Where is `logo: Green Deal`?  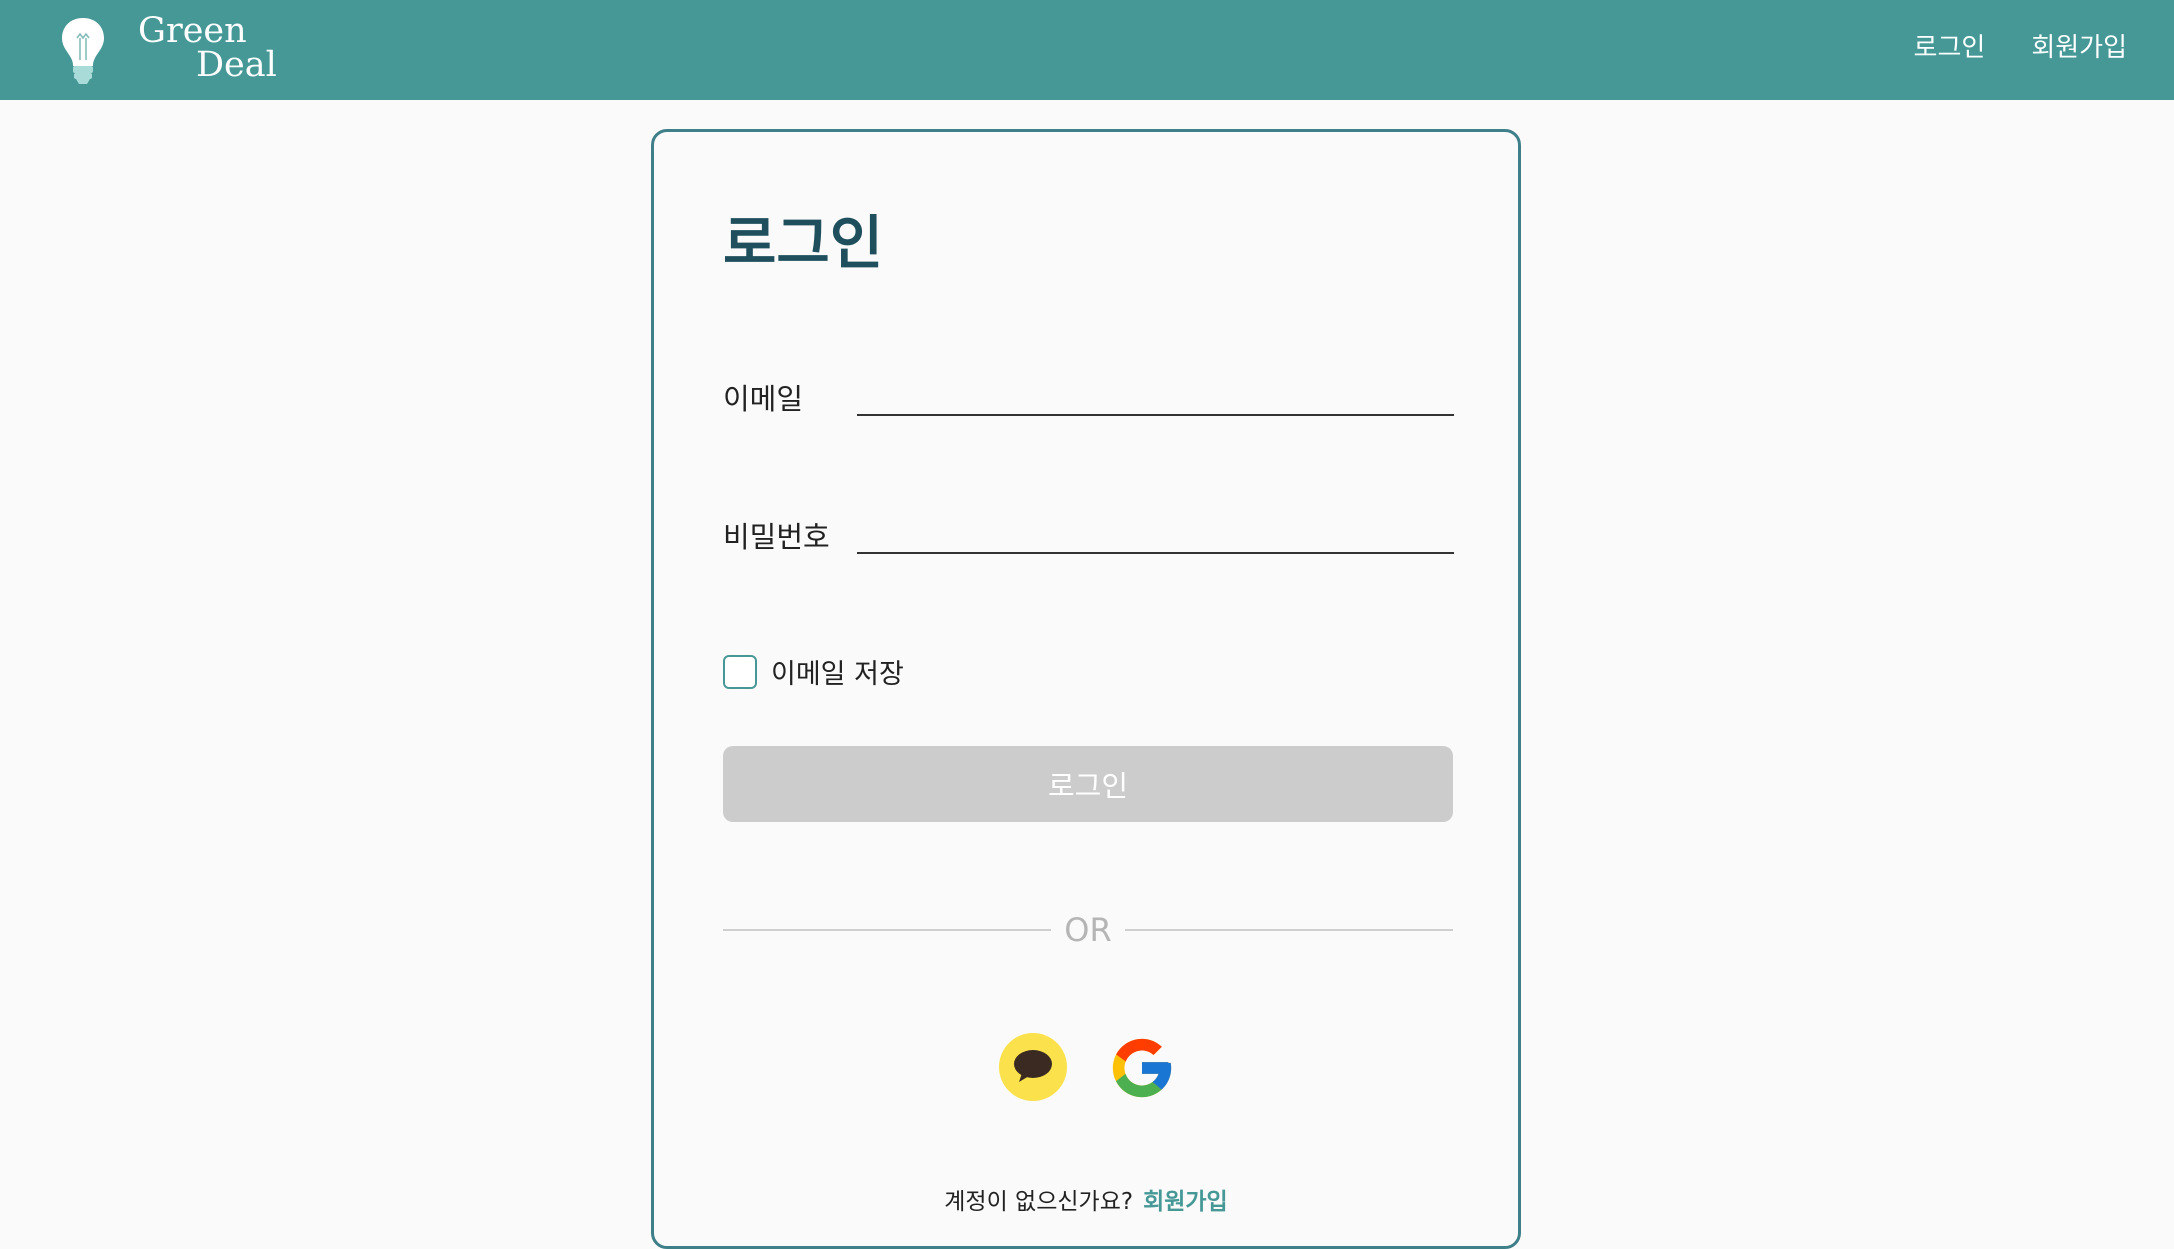
logo: Green Deal is located at coordinates (178, 52).